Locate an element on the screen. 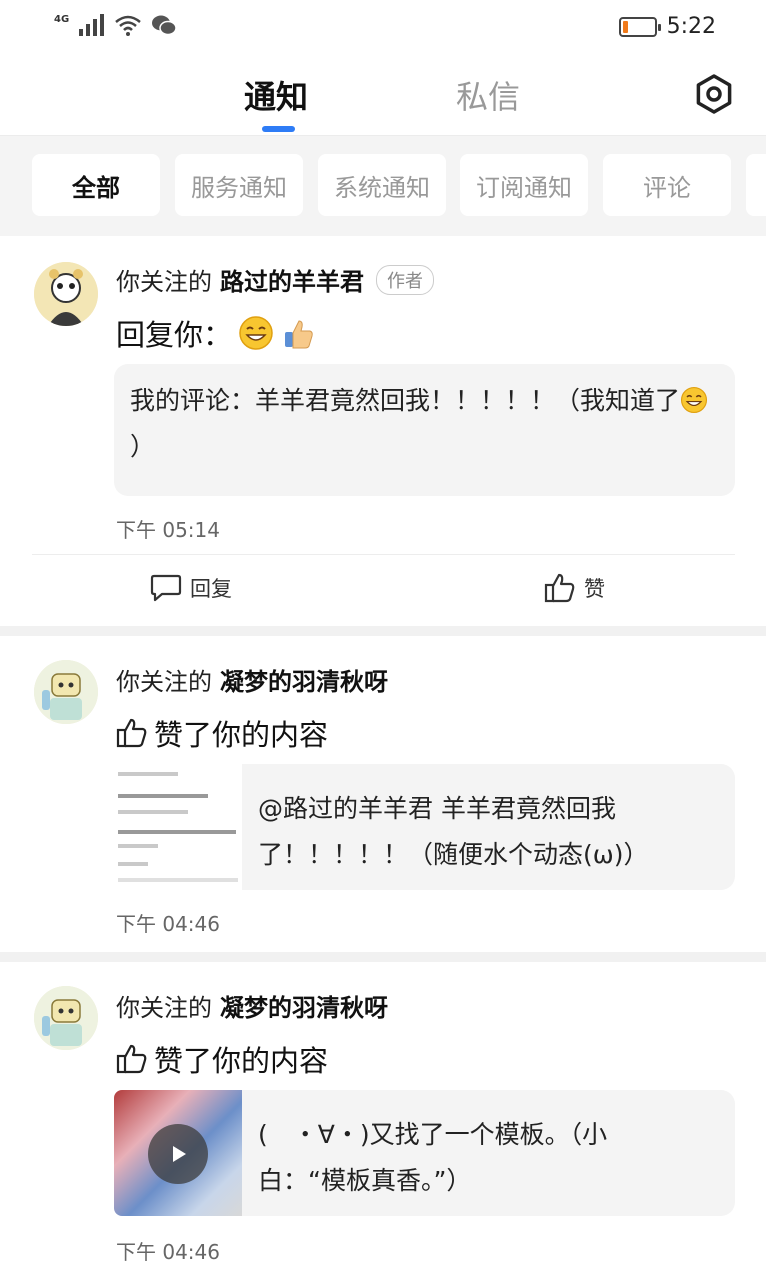  filter-comments: 评论 is located at coordinates (667, 185).